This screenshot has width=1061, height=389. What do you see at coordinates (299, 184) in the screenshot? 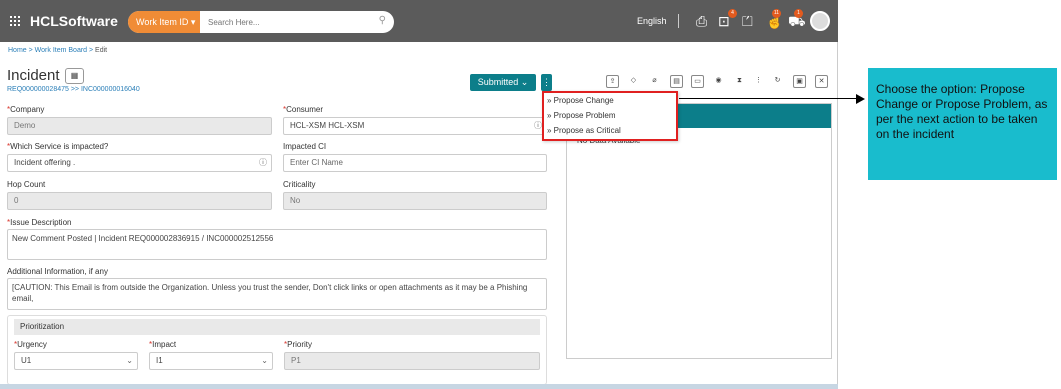
I see `criticality-label: Criticality` at bounding box center [299, 184].